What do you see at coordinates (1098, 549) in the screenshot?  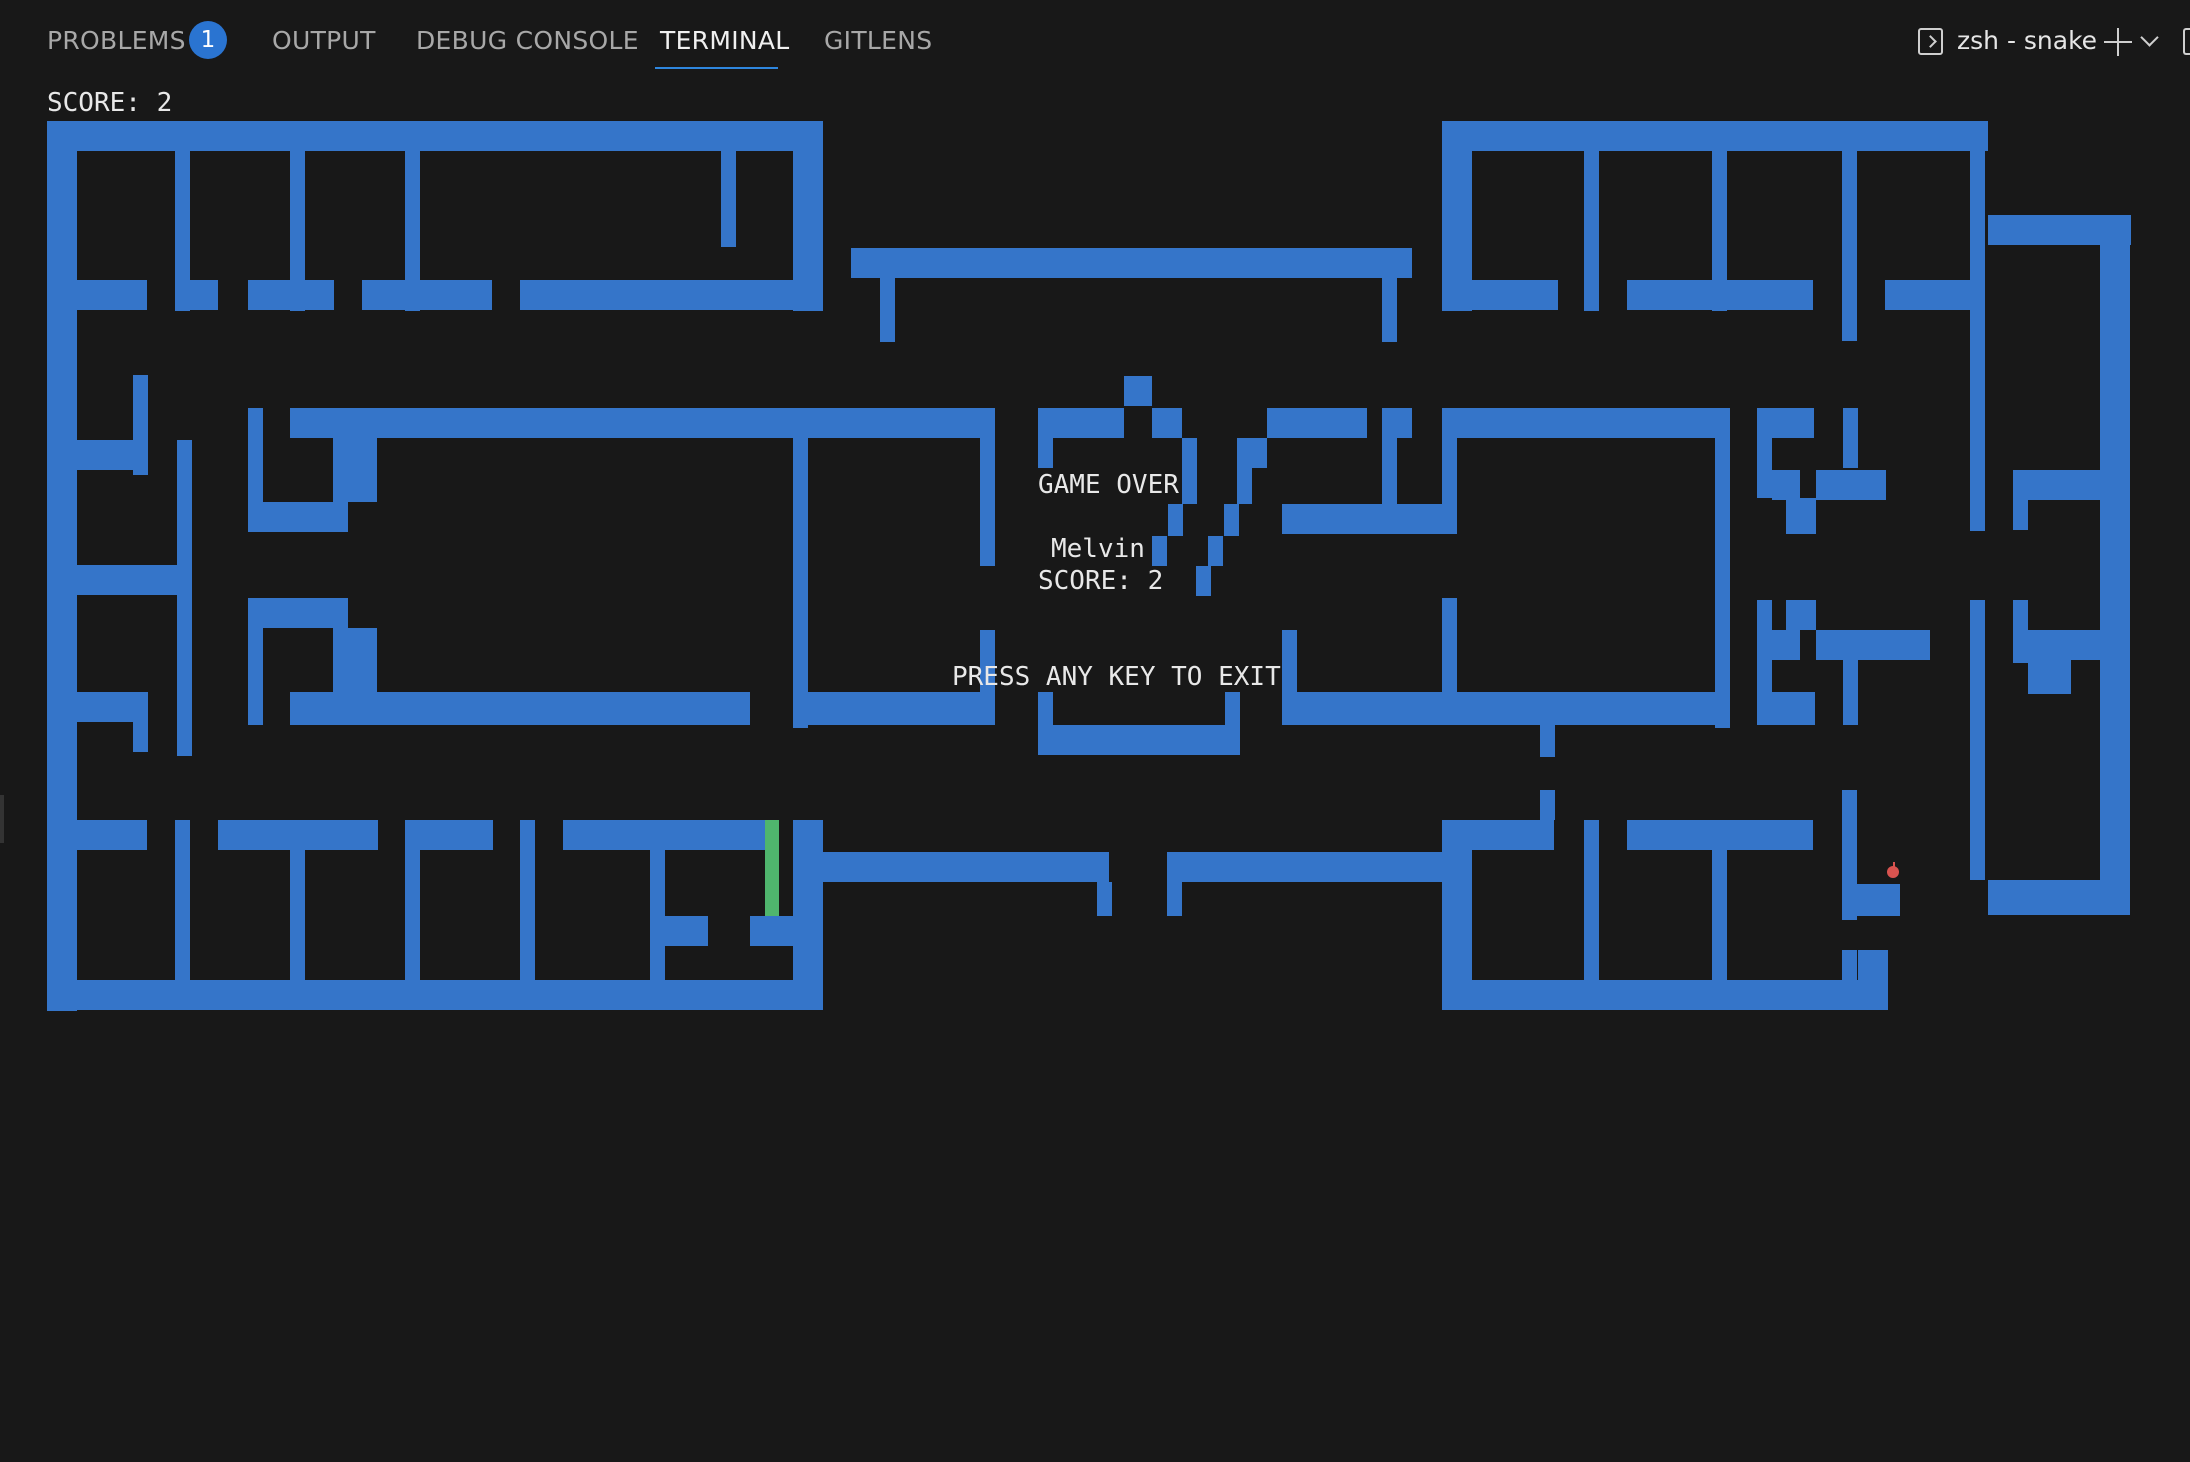 I see `player-name: Melvin` at bounding box center [1098, 549].